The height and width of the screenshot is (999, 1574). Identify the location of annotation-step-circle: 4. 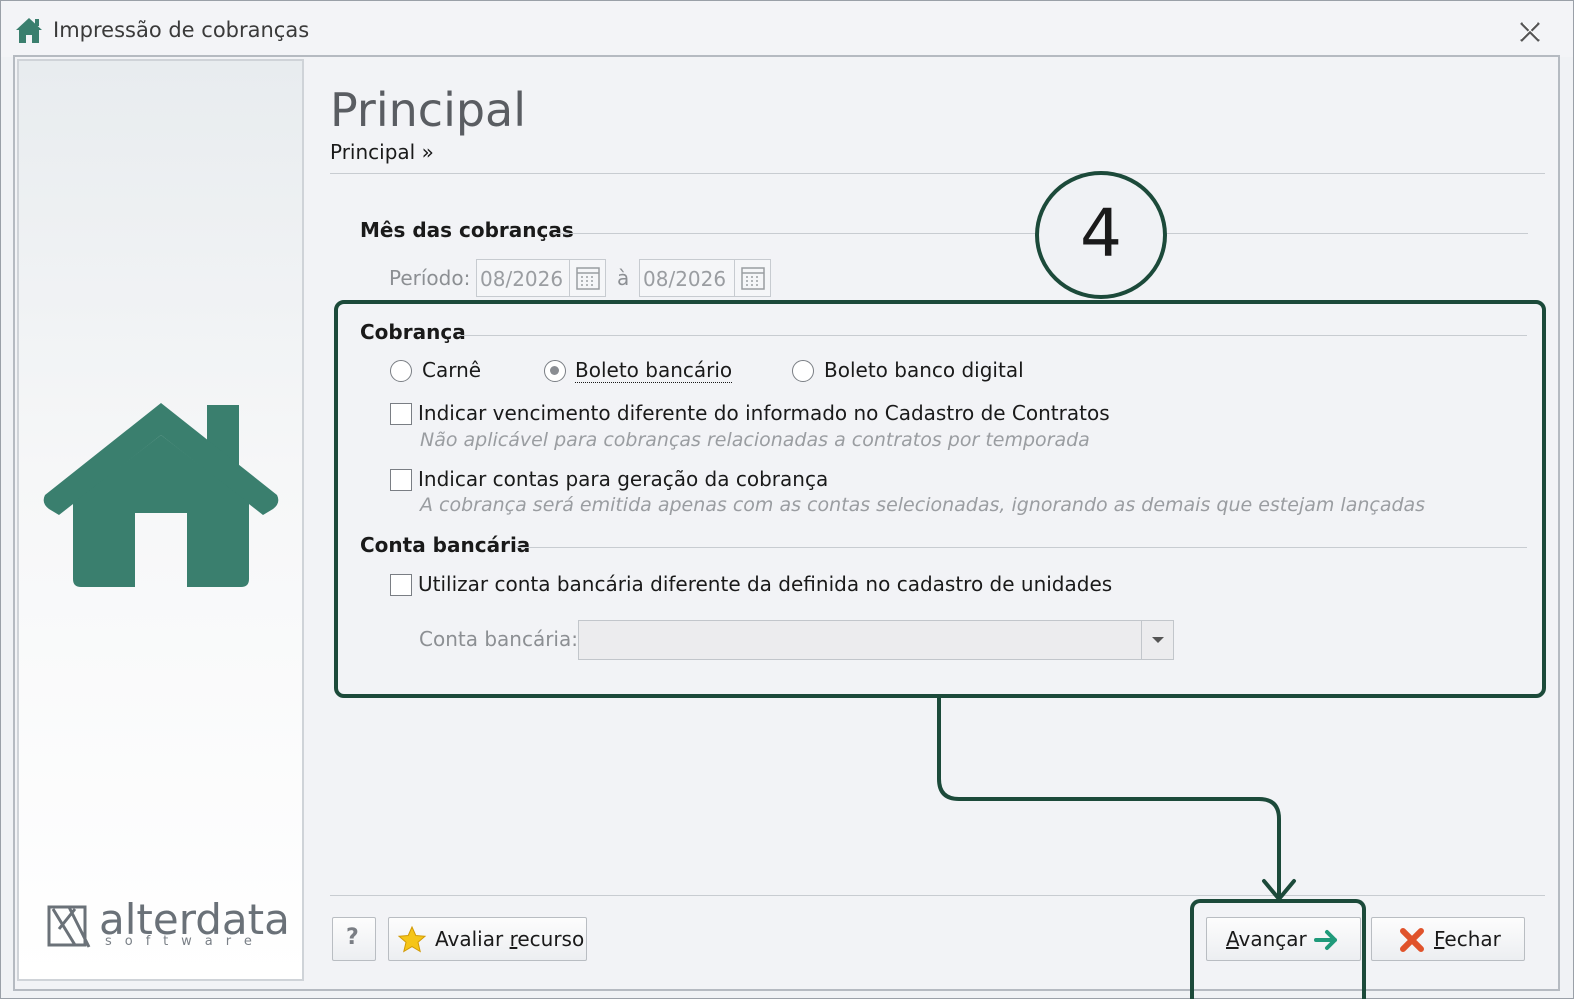
(1101, 235).